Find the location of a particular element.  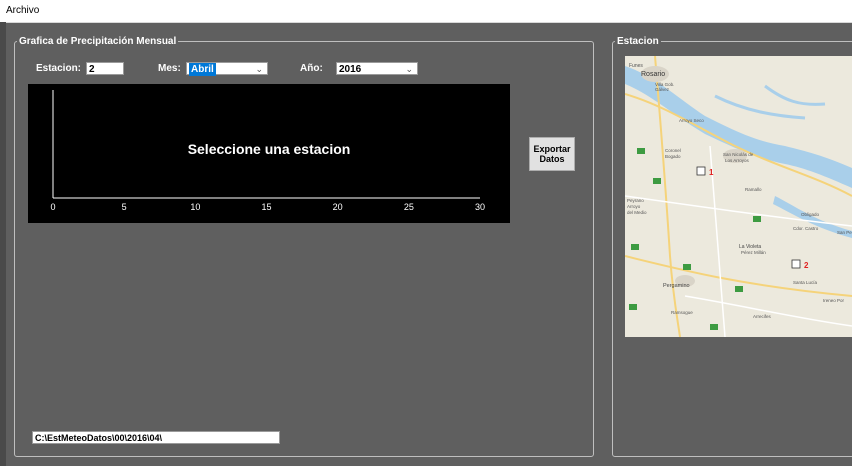

svg-text: Pérez Millán is located at coordinates (753, 252).